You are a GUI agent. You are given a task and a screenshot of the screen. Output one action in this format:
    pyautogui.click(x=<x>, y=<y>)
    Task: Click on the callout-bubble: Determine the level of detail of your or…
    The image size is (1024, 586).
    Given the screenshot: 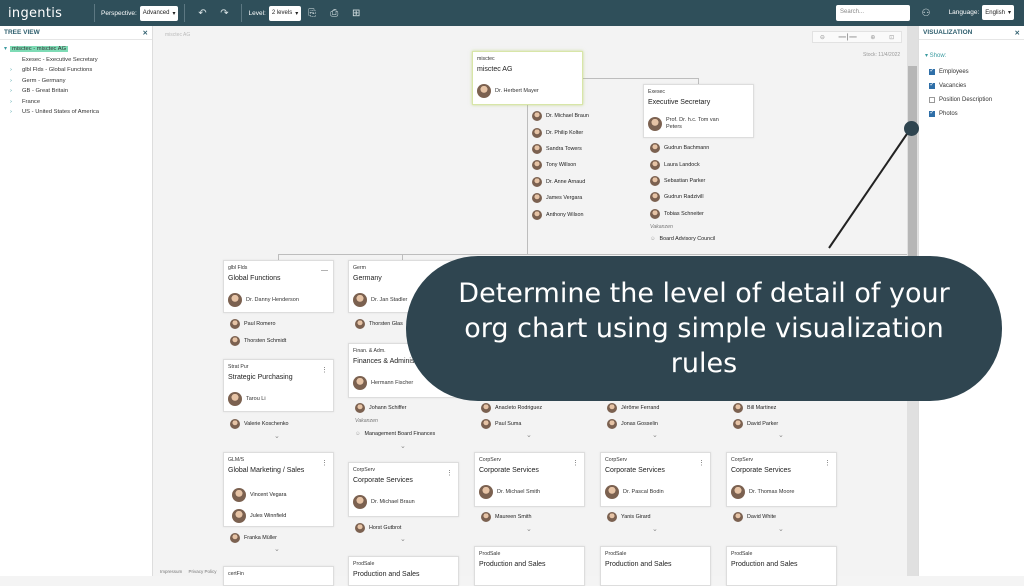 What is the action you would take?
    pyautogui.click(x=704, y=328)
    